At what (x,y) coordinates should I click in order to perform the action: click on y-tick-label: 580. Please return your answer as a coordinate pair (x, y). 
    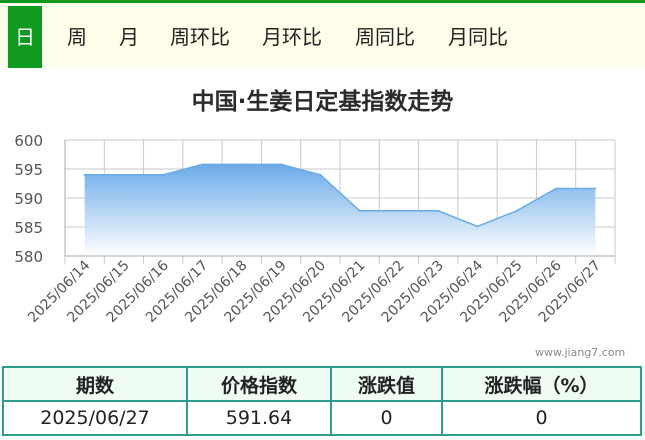
    Looking at the image, I should click on (28, 257).